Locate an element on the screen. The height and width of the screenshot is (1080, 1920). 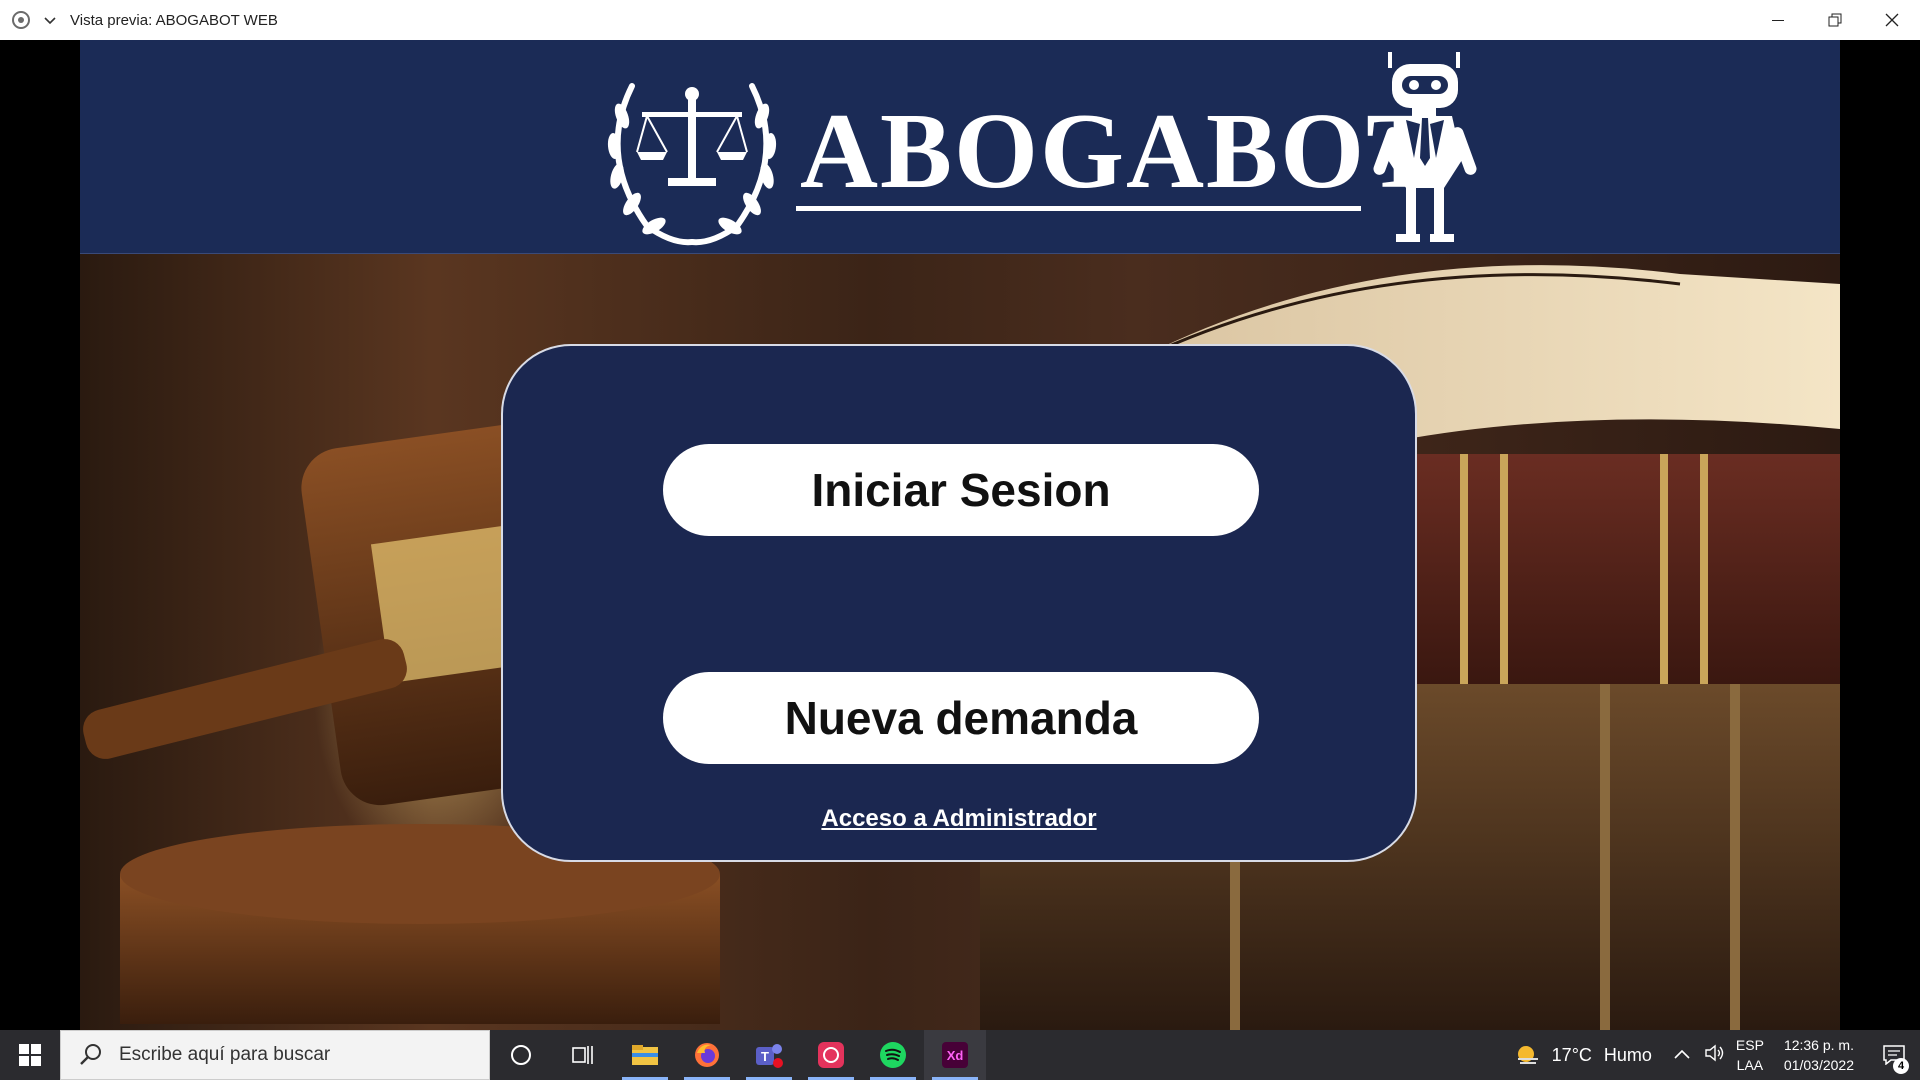
windows-logo-icon is located at coordinates (30, 1055).